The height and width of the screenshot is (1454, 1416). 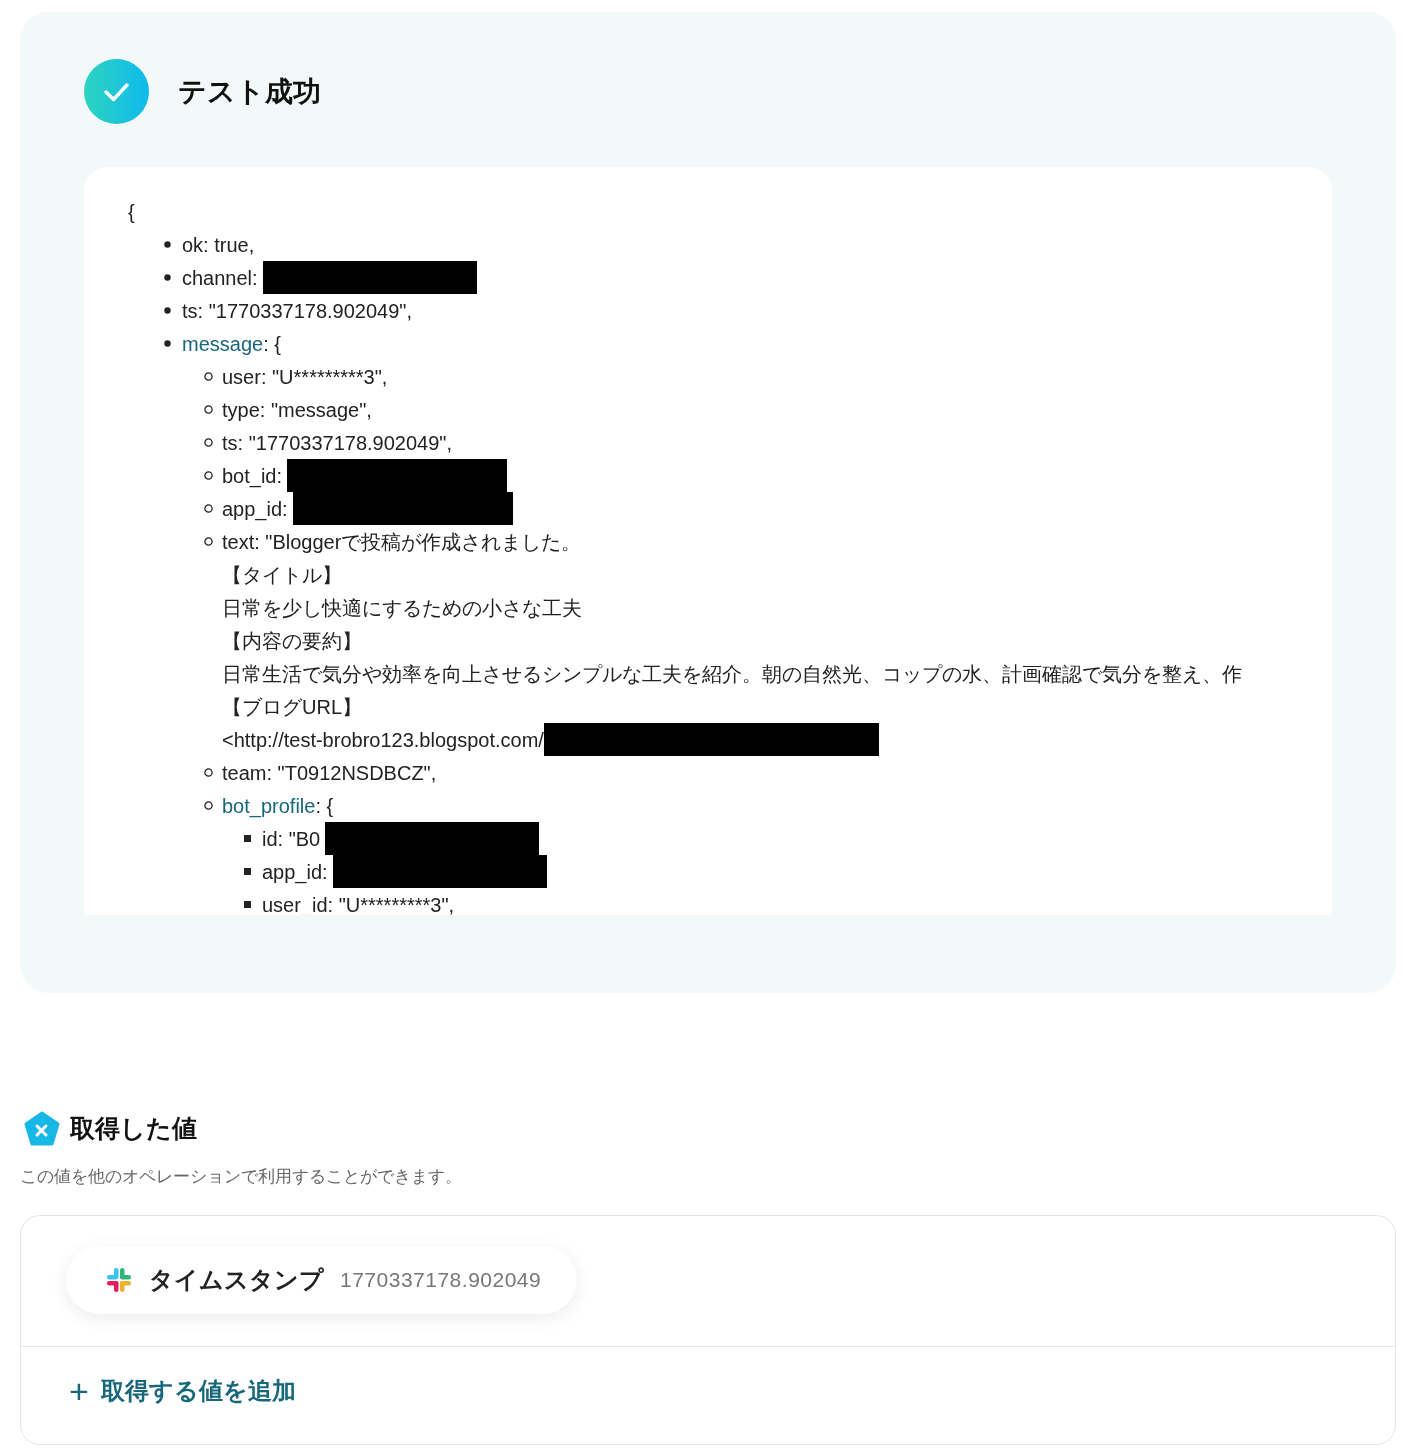 What do you see at coordinates (182, 1391) in the screenshot?
I see `add-value-button: + 取得する値を追加` at bounding box center [182, 1391].